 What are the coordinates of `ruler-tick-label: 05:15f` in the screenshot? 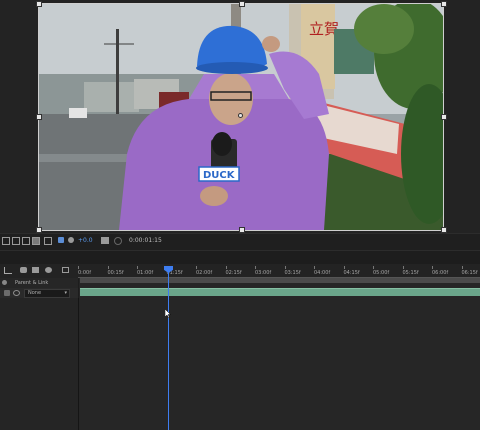 It's located at (410, 273).